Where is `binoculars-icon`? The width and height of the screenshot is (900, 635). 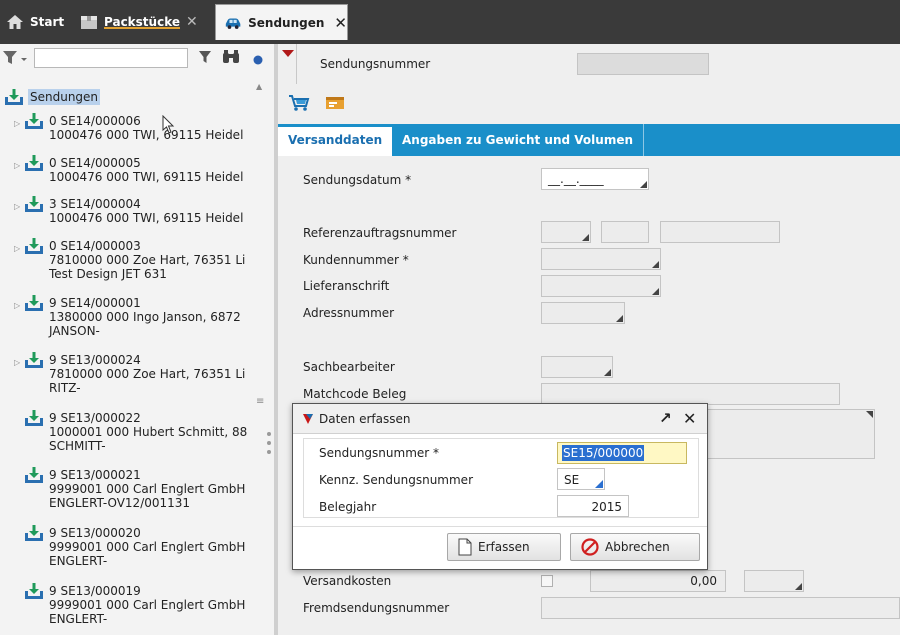 binoculars-icon is located at coordinates (231, 59).